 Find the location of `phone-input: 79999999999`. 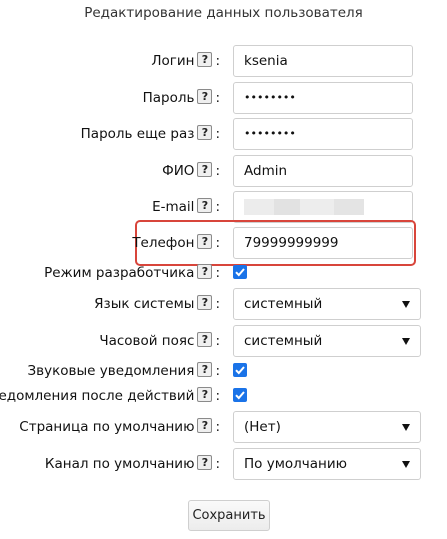

phone-input: 79999999999 is located at coordinates (323, 243).